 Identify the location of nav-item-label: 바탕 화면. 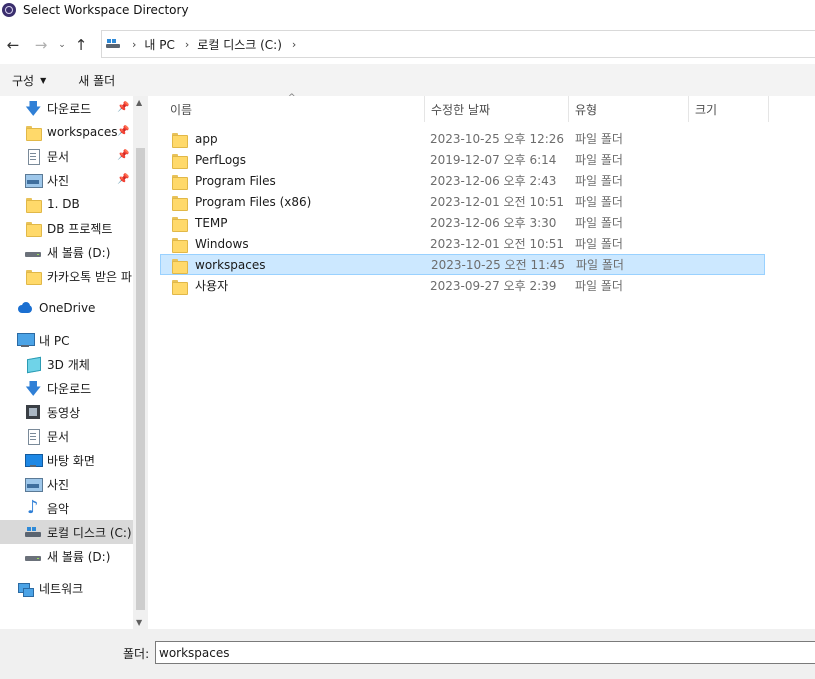
(71, 460).